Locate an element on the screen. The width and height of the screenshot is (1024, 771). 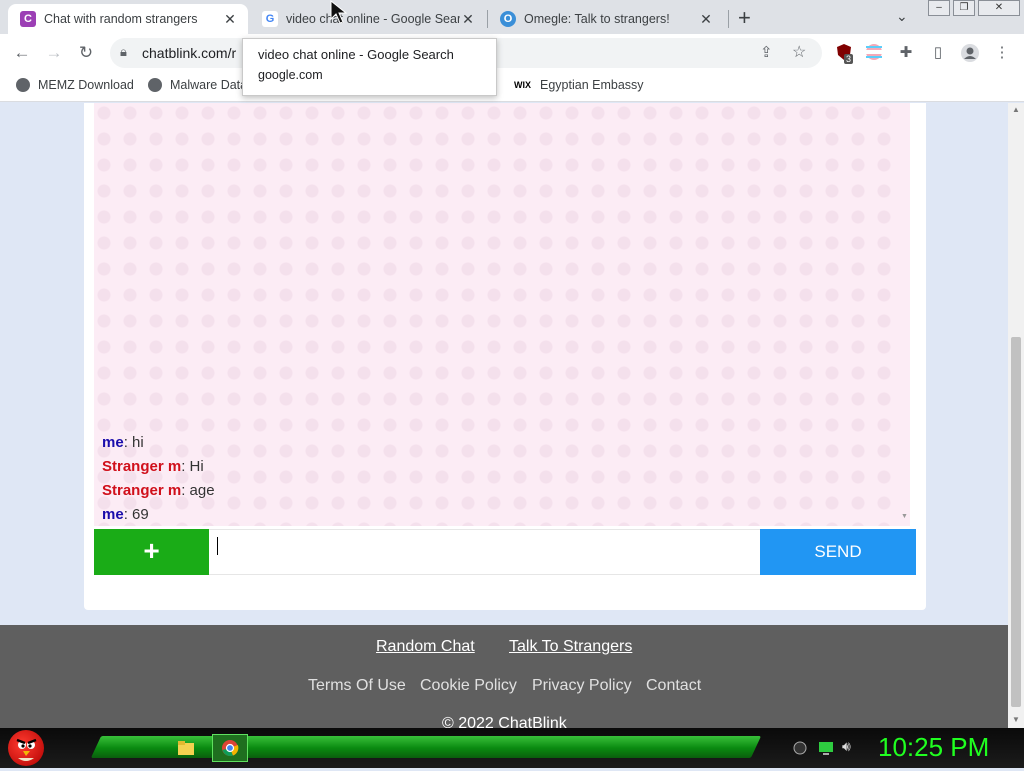
scroll-up-arrow-icon: ▲ is located at coordinates (1016, 109).